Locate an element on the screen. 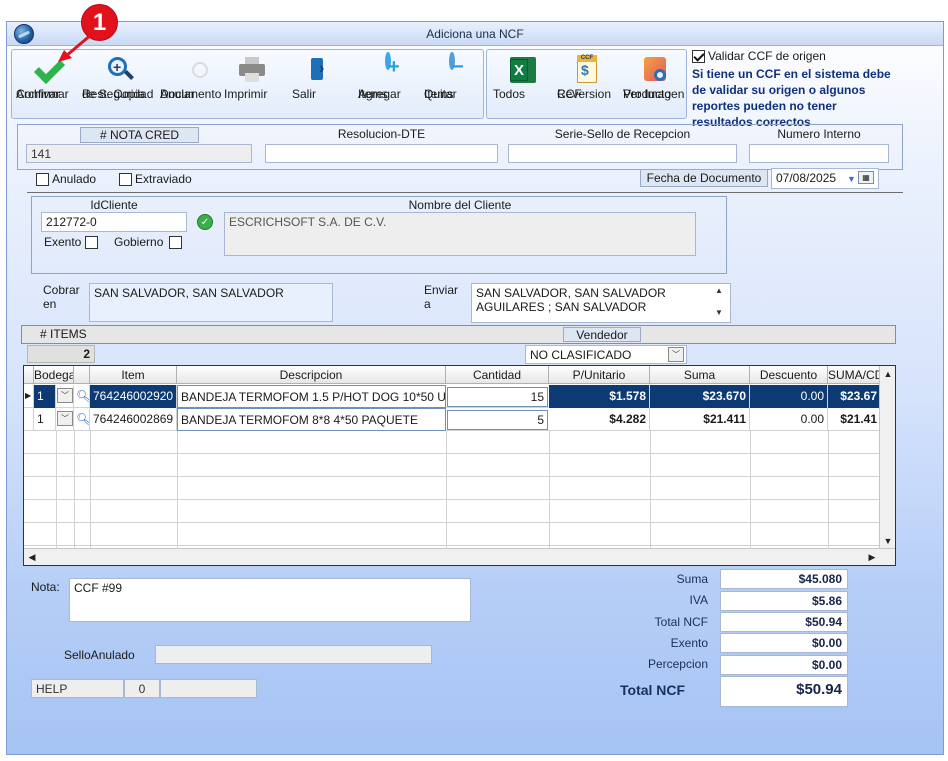 The width and height of the screenshot is (948, 761). salir-button: › Salir is located at coordinates (320, 85).